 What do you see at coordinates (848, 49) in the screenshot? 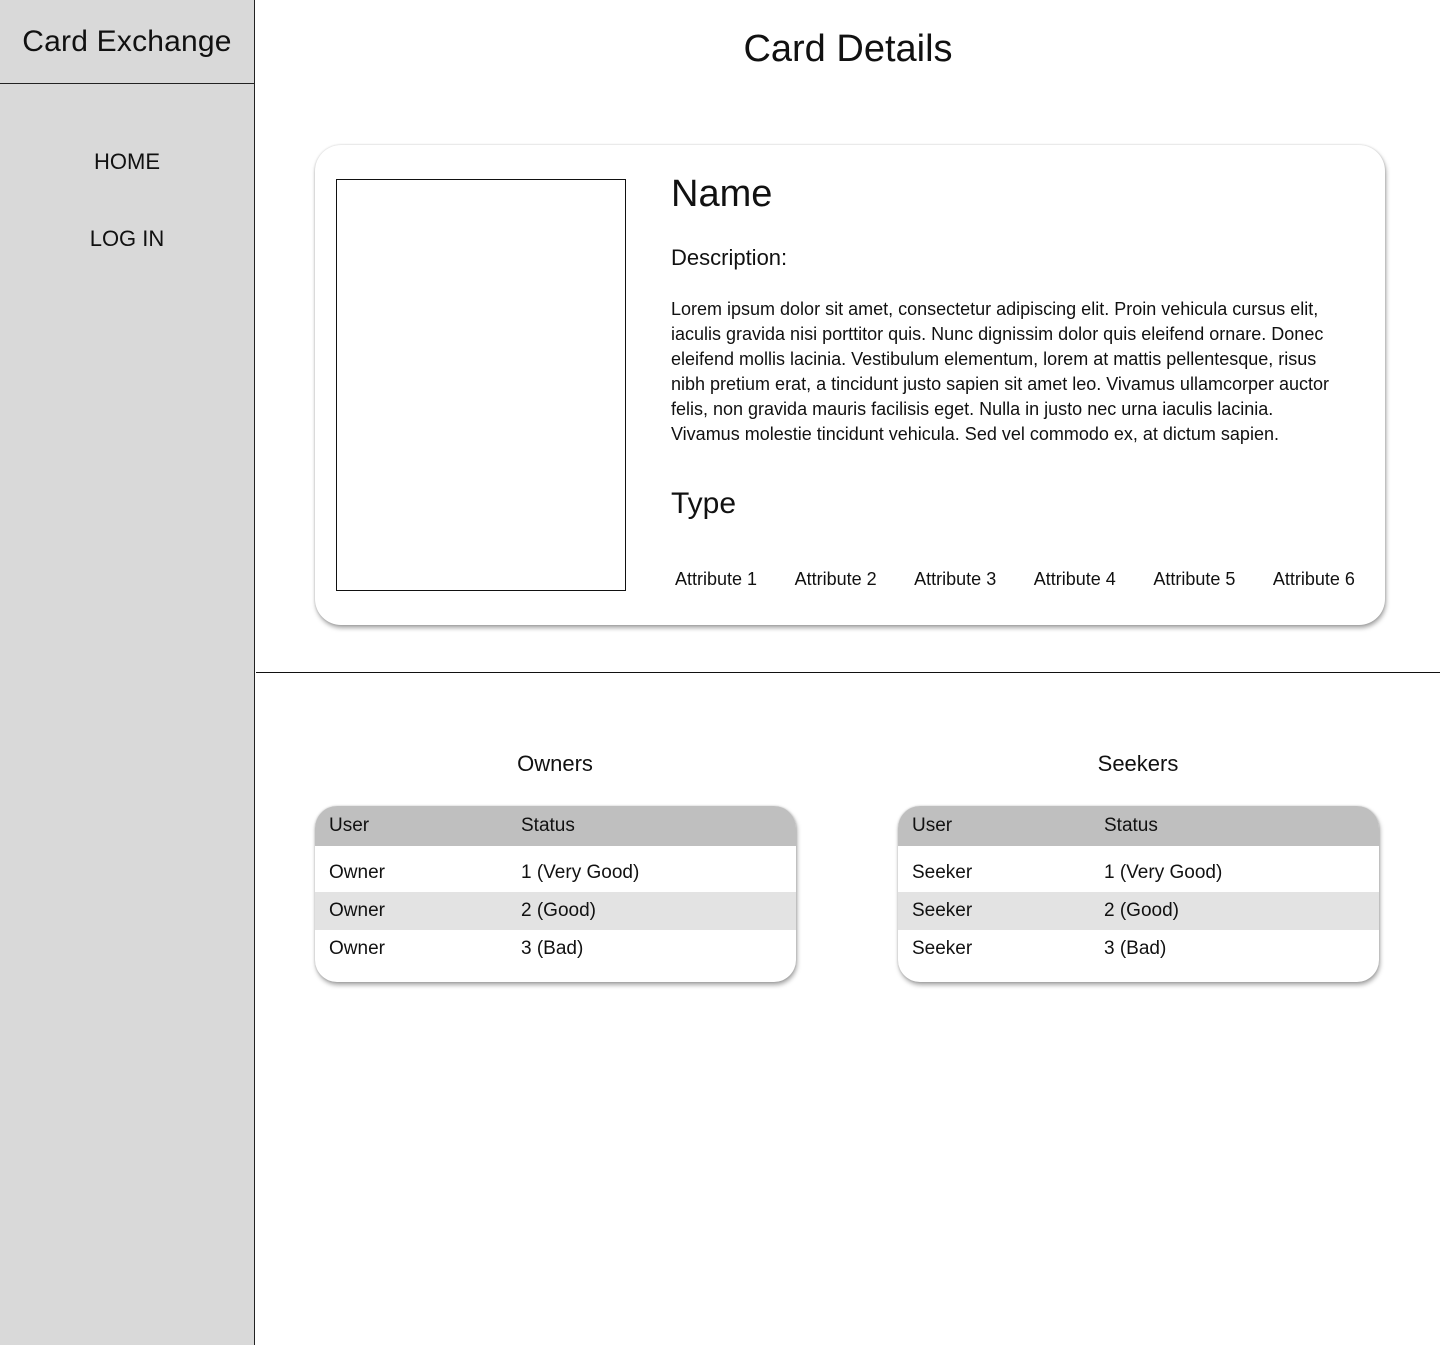
I see `page-title: Card Details` at bounding box center [848, 49].